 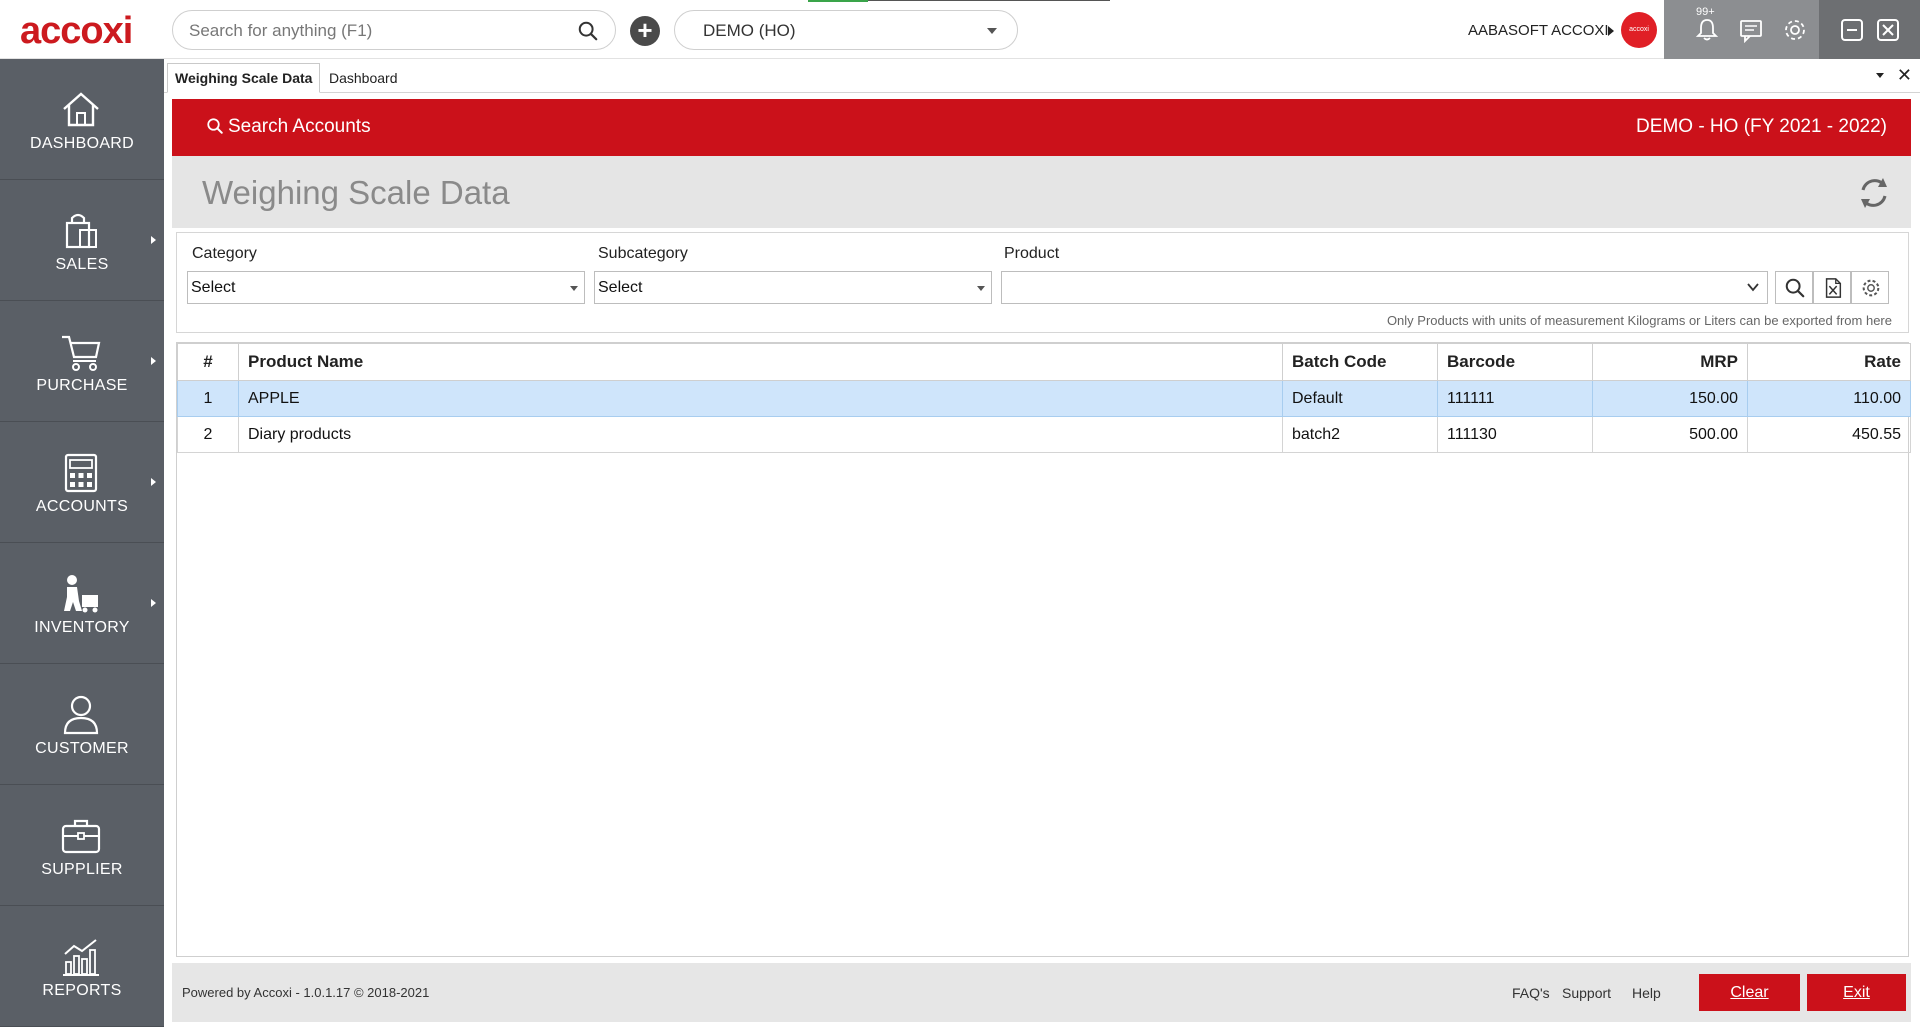 I want to click on barcode-cell: 111130, so click(x=1515, y=434).